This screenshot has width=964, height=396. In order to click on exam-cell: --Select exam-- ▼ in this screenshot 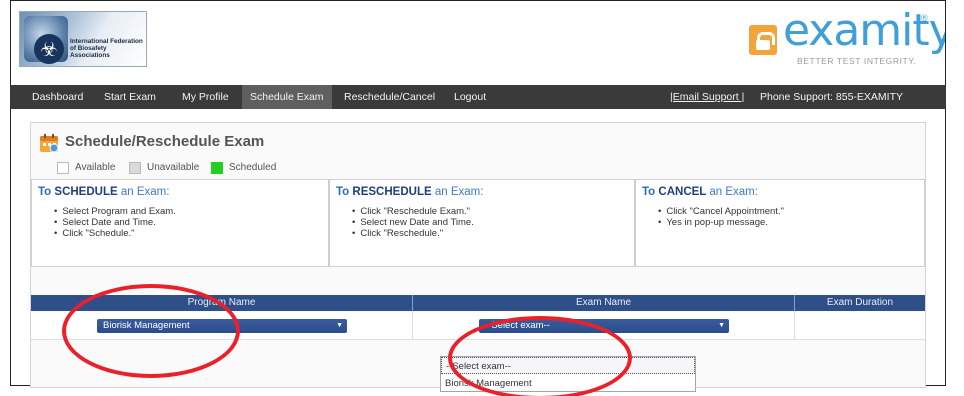, I will do `click(604, 326)`.